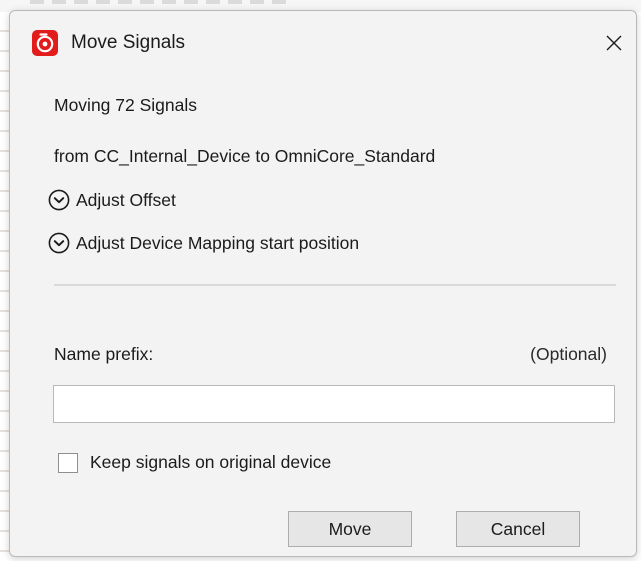 The height and width of the screenshot is (561, 641). I want to click on cancel-button: Cancel, so click(518, 529).